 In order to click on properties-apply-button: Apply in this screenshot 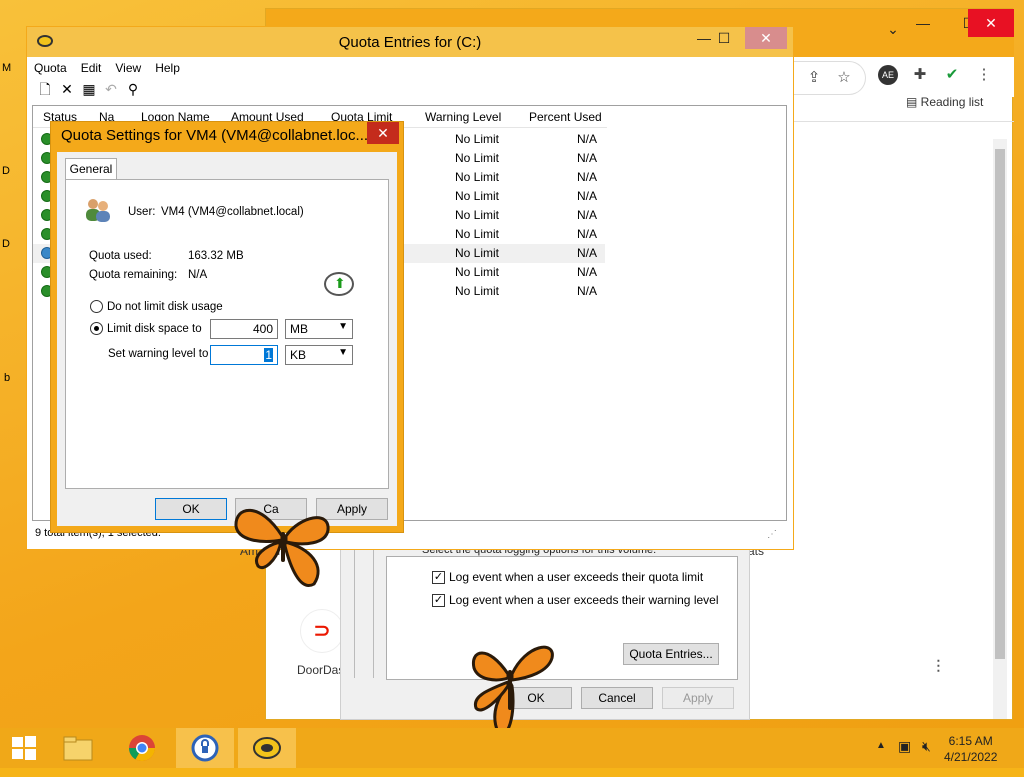, I will do `click(698, 698)`.